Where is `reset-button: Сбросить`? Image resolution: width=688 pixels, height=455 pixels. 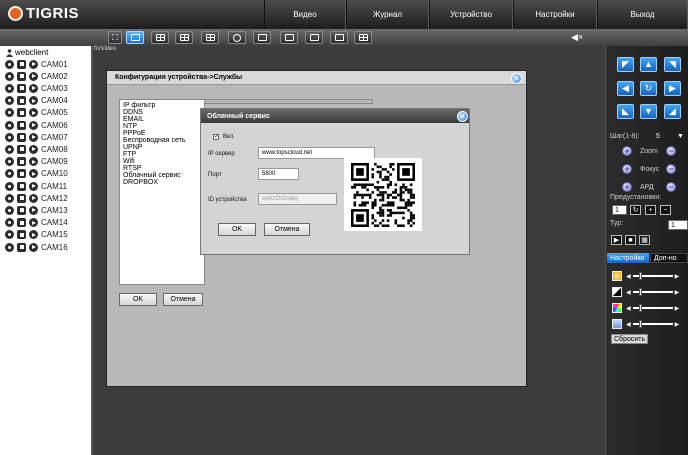
reset-button: Сбросить is located at coordinates (630, 339).